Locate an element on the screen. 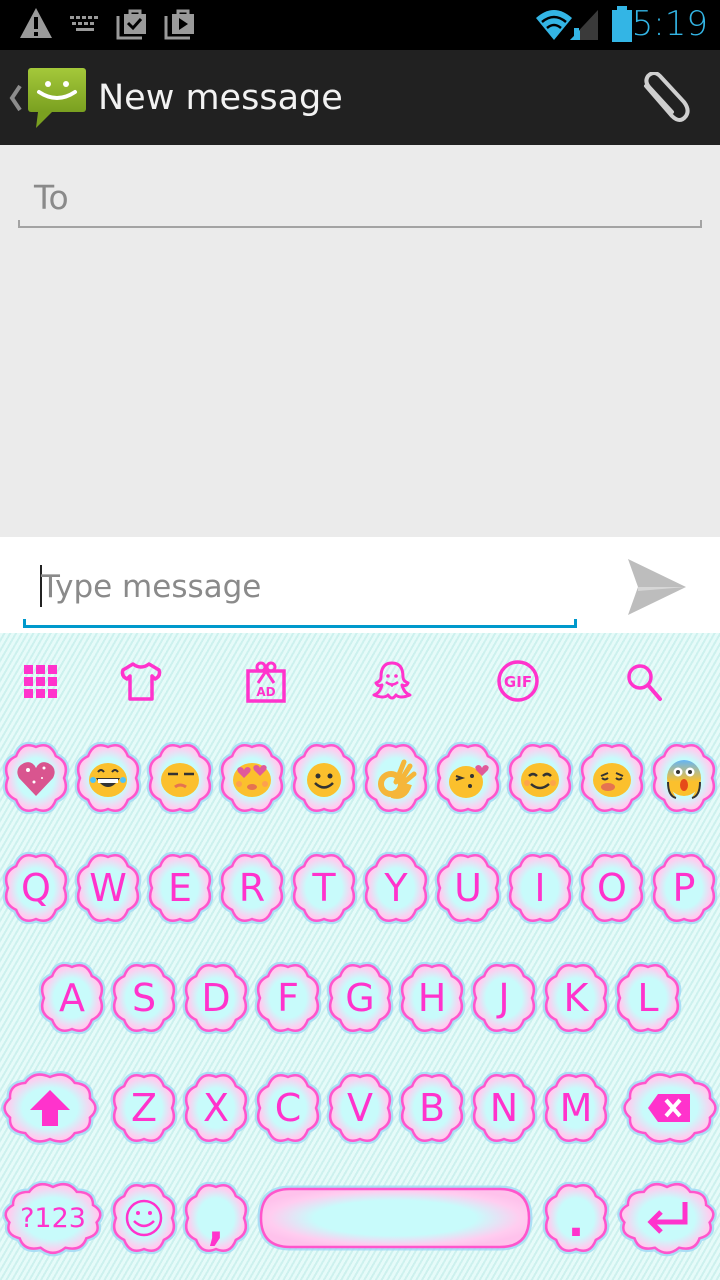 This screenshot has height=1280, width=720. key-label: A is located at coordinates (72, 998).